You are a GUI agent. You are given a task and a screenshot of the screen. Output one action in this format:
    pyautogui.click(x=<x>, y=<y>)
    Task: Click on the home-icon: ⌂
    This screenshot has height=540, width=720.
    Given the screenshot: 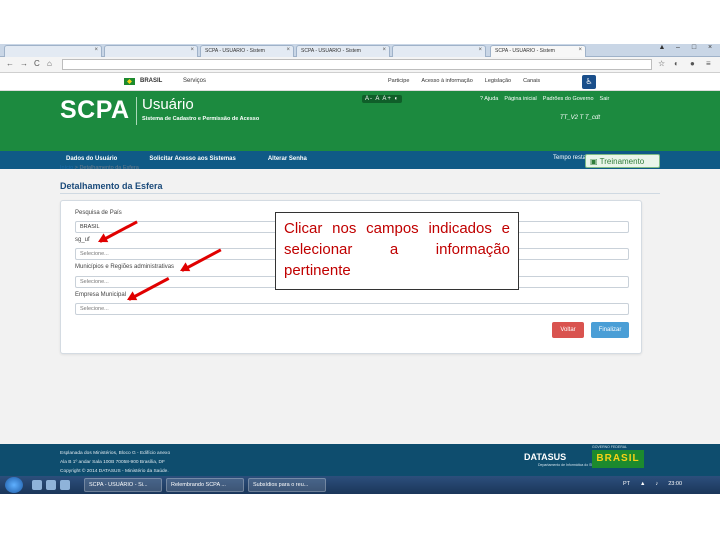 What is the action you would take?
    pyautogui.click(x=49, y=63)
    